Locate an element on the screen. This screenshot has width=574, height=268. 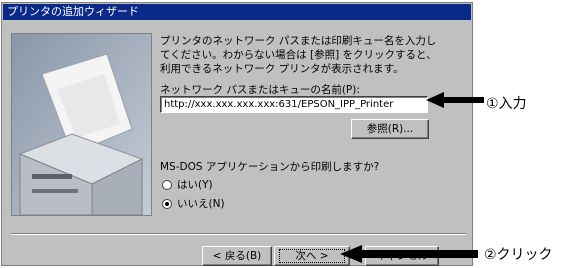
input-callout: ①入力 is located at coordinates (506, 104).